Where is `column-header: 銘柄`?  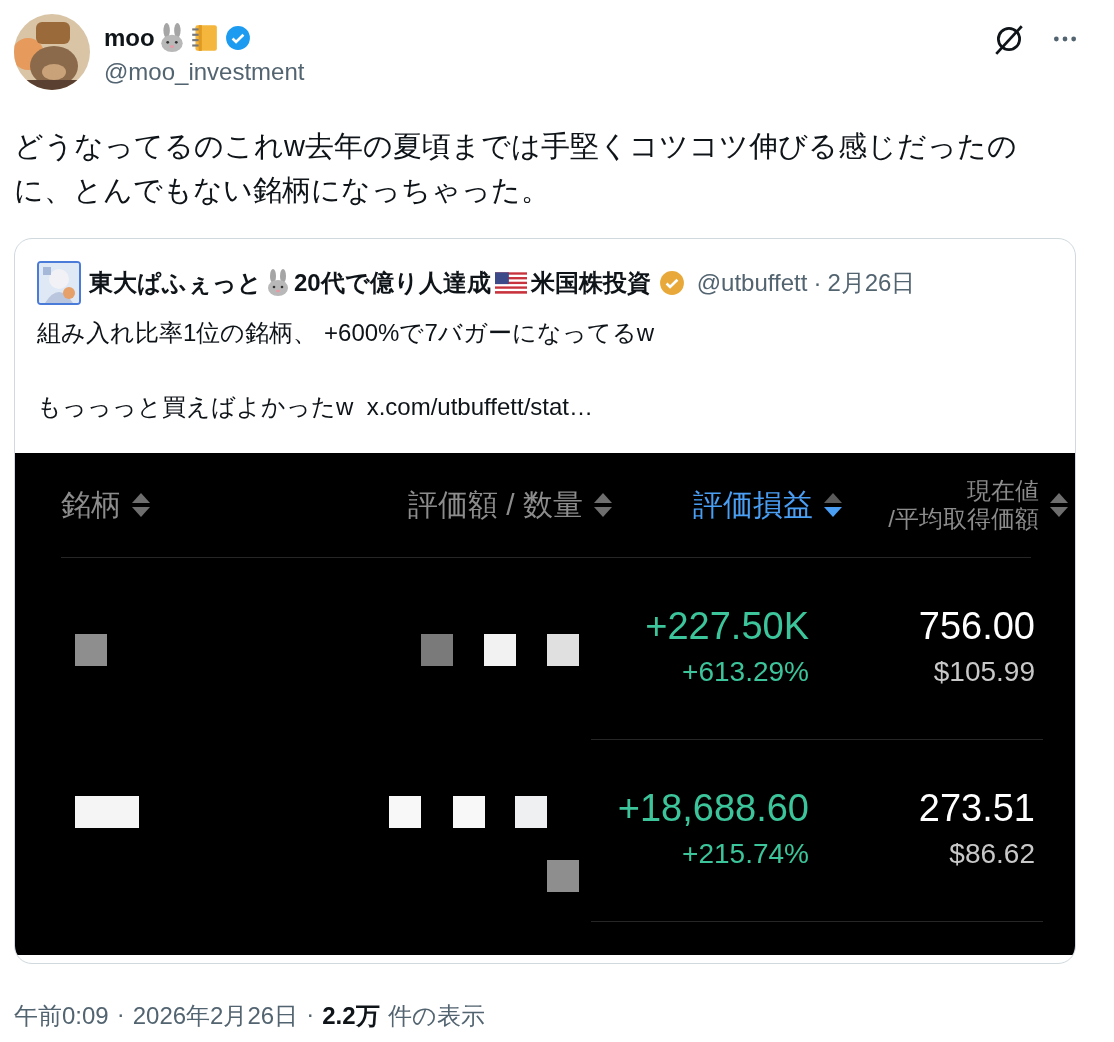 column-header: 銘柄 is located at coordinates (91, 505).